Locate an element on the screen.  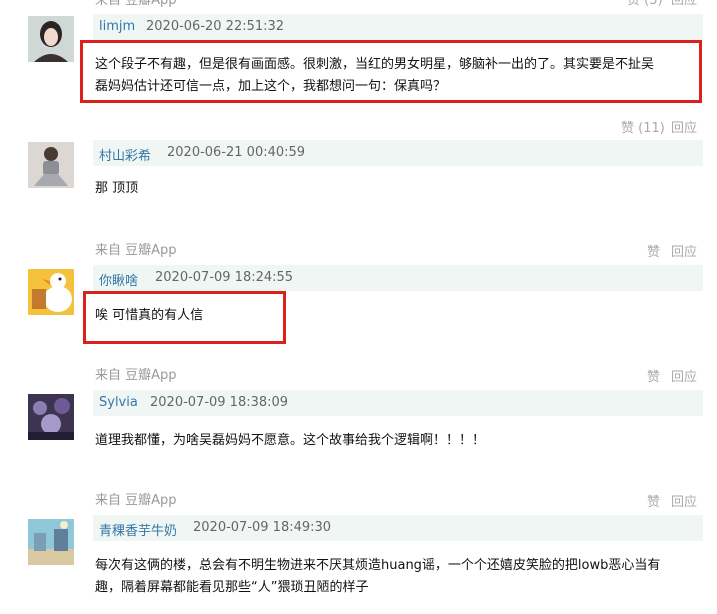
timestamp: 2020-06-20 22:51:32 is located at coordinates (215, 26).